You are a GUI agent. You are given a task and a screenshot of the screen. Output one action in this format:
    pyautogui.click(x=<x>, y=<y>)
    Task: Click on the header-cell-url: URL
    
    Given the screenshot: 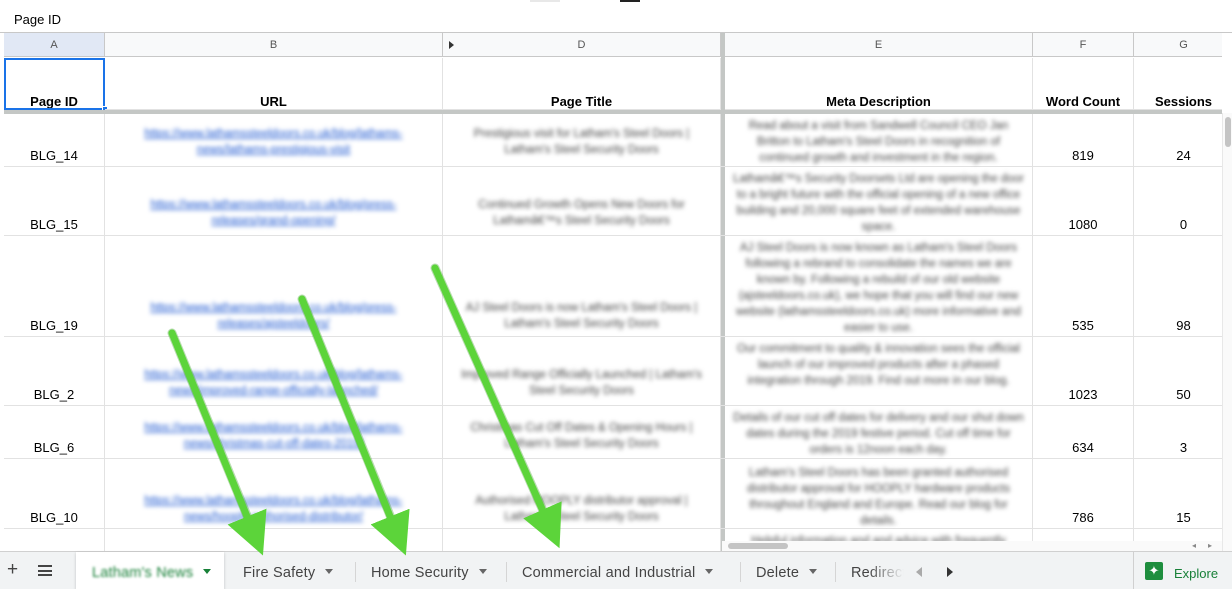 What is the action you would take?
    pyautogui.click(x=274, y=84)
    